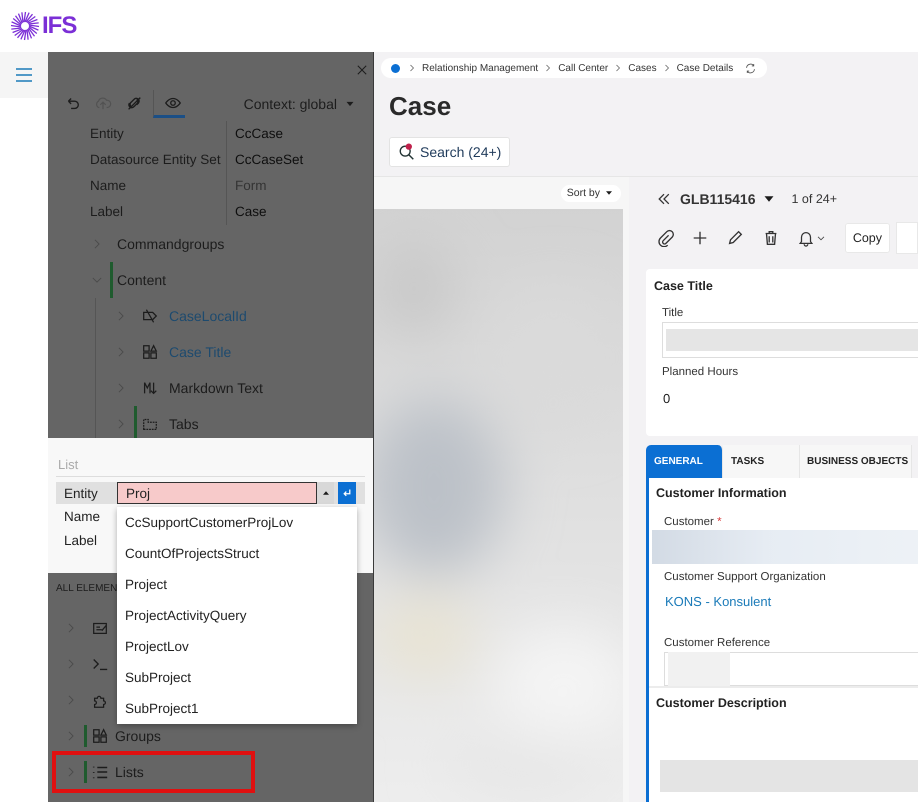 This screenshot has height=802, width=918. Describe the element at coordinates (420, 106) in the screenshot. I see `page-title: Case` at that location.